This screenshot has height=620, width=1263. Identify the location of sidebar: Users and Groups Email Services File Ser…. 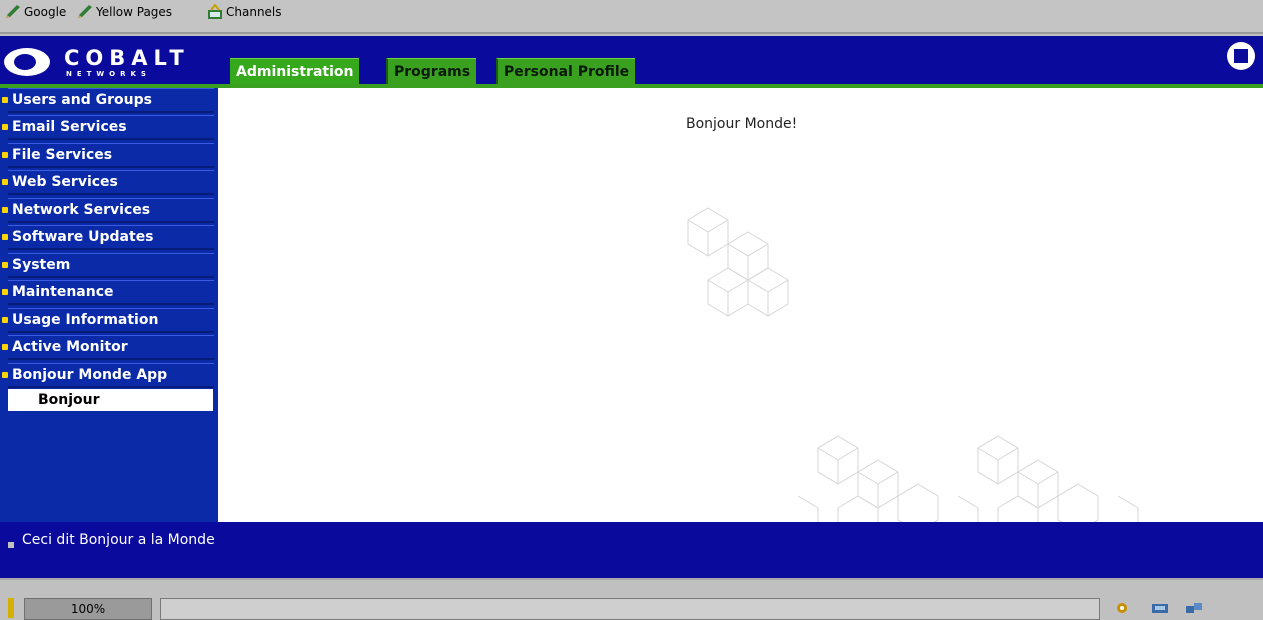
(109, 305).